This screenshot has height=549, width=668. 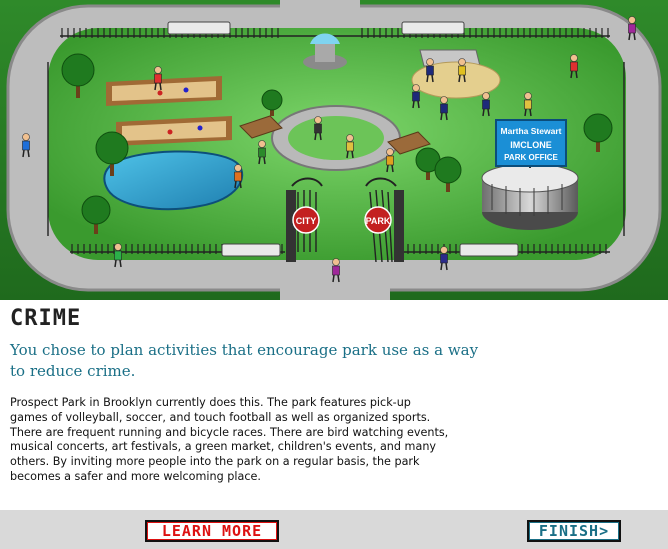 I want to click on finish-button: FINISH>, so click(x=574, y=531).